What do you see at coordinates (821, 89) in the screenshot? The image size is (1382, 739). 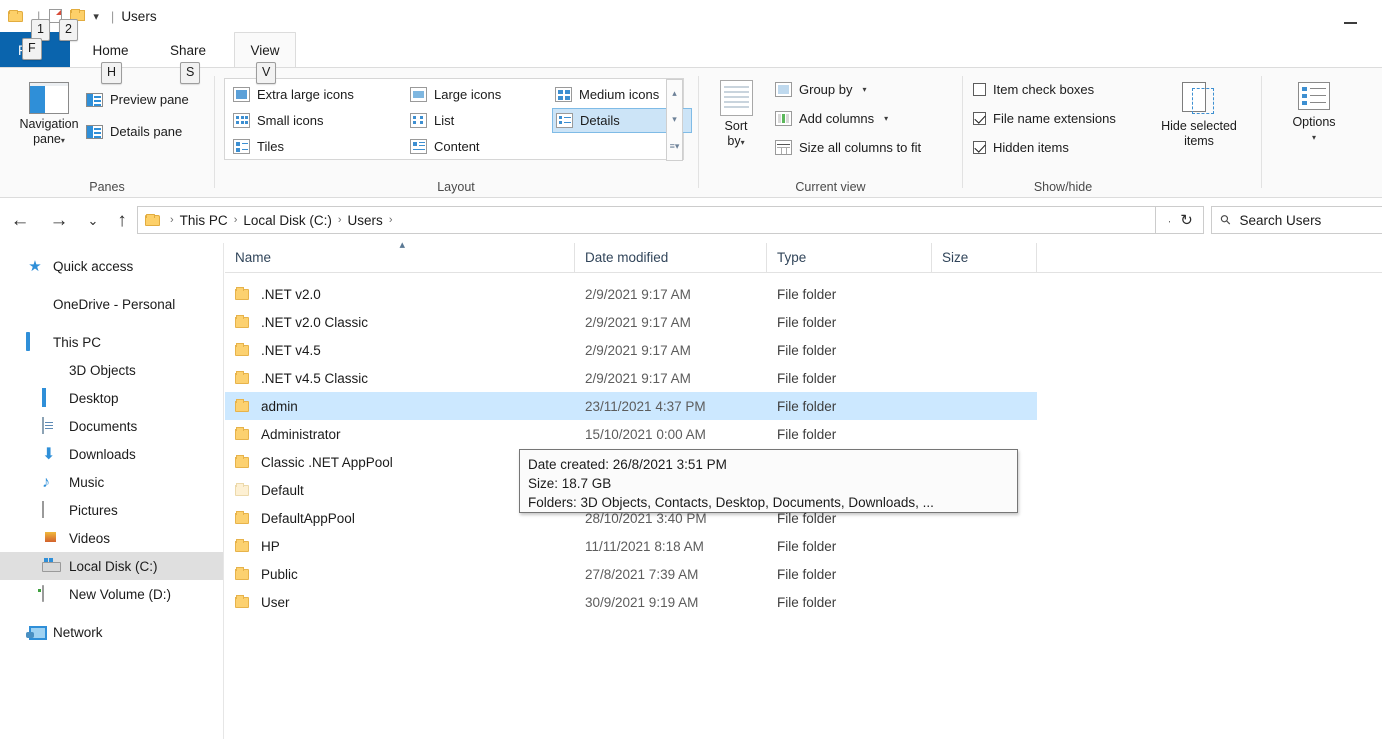 I see `group-by-button: Group by ▾` at bounding box center [821, 89].